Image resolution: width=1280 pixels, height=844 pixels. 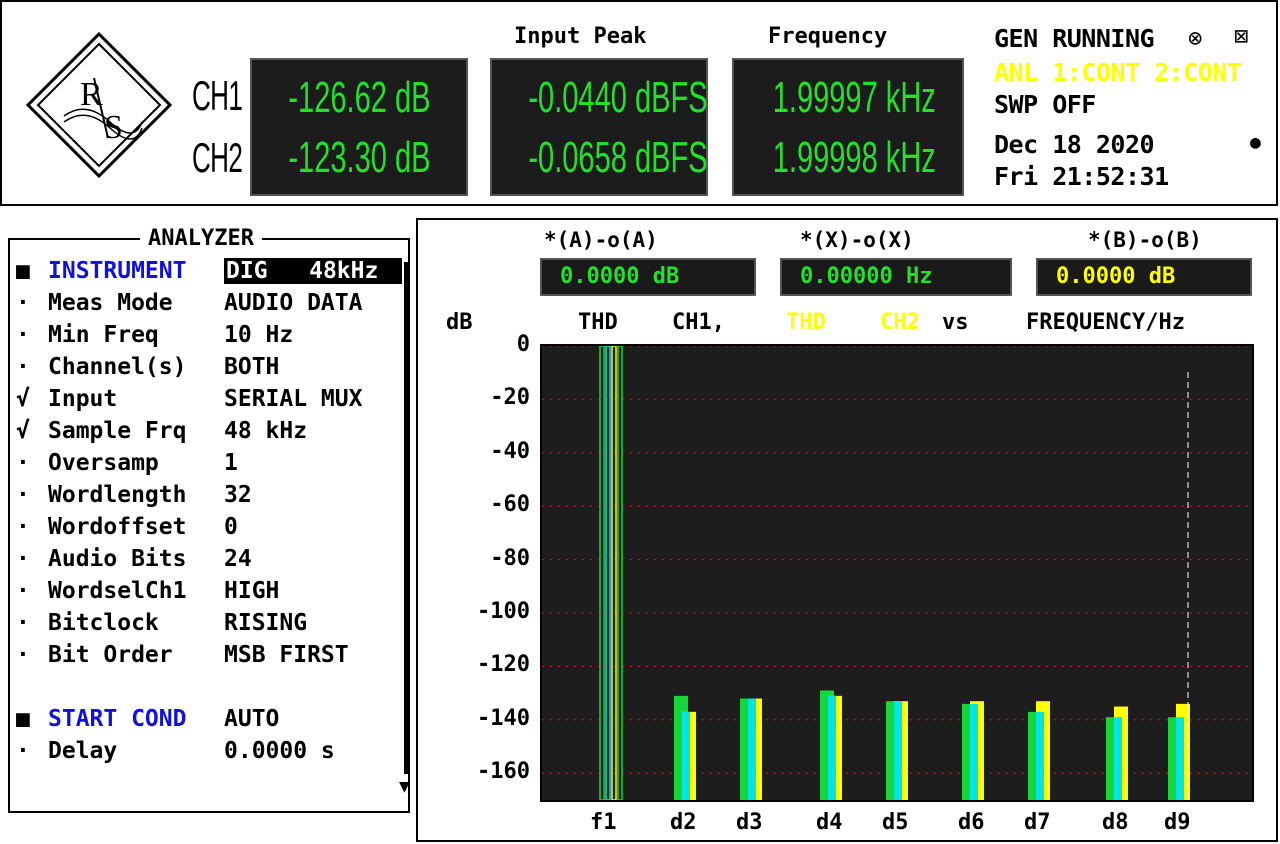 What do you see at coordinates (1115, 822) in the screenshot?
I see `x-tick-label: d8` at bounding box center [1115, 822].